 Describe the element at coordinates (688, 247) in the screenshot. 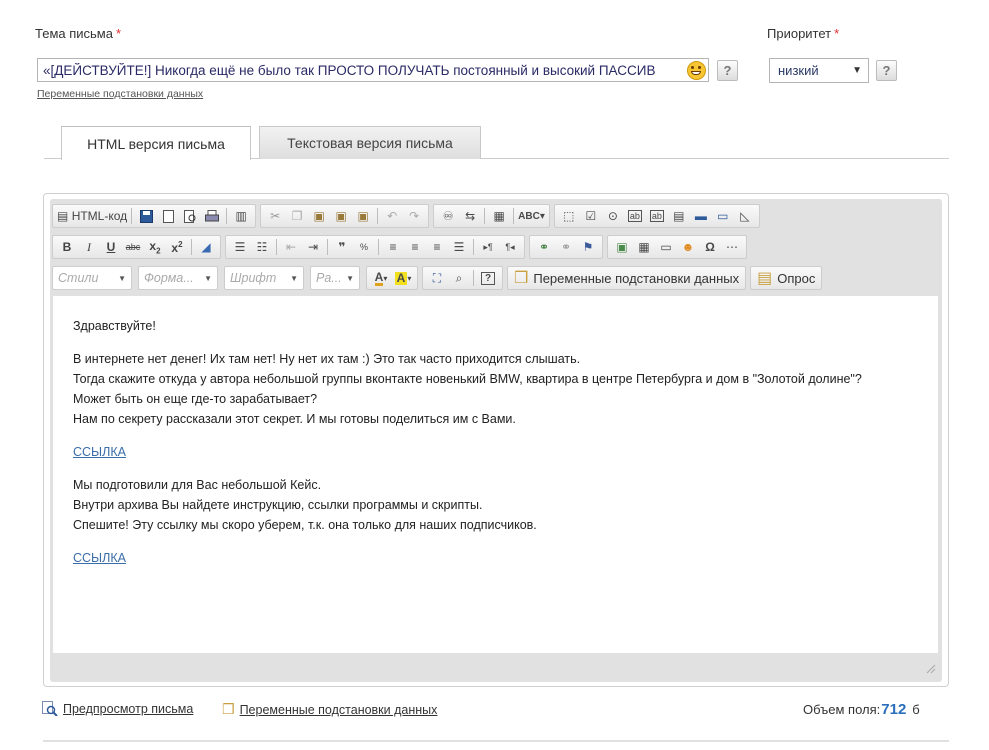

I see `smiley-button: ☻` at that location.